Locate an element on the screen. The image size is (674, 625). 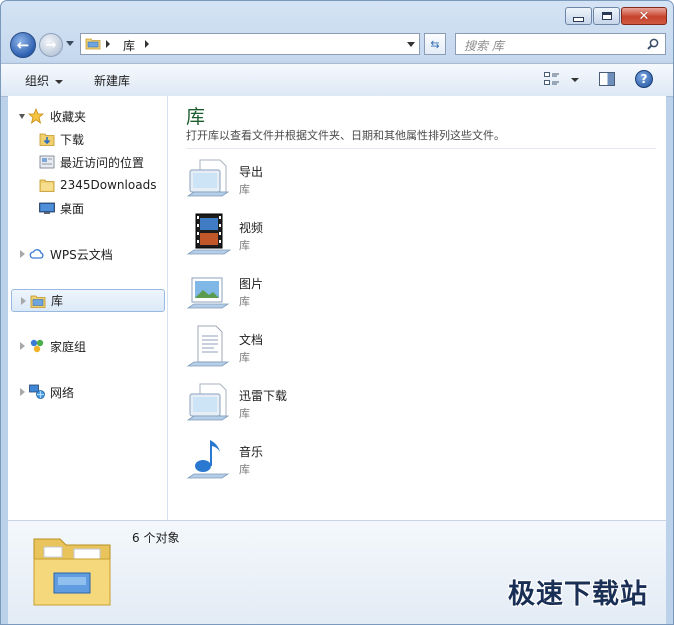
help-icon: ? is located at coordinates (644, 79).